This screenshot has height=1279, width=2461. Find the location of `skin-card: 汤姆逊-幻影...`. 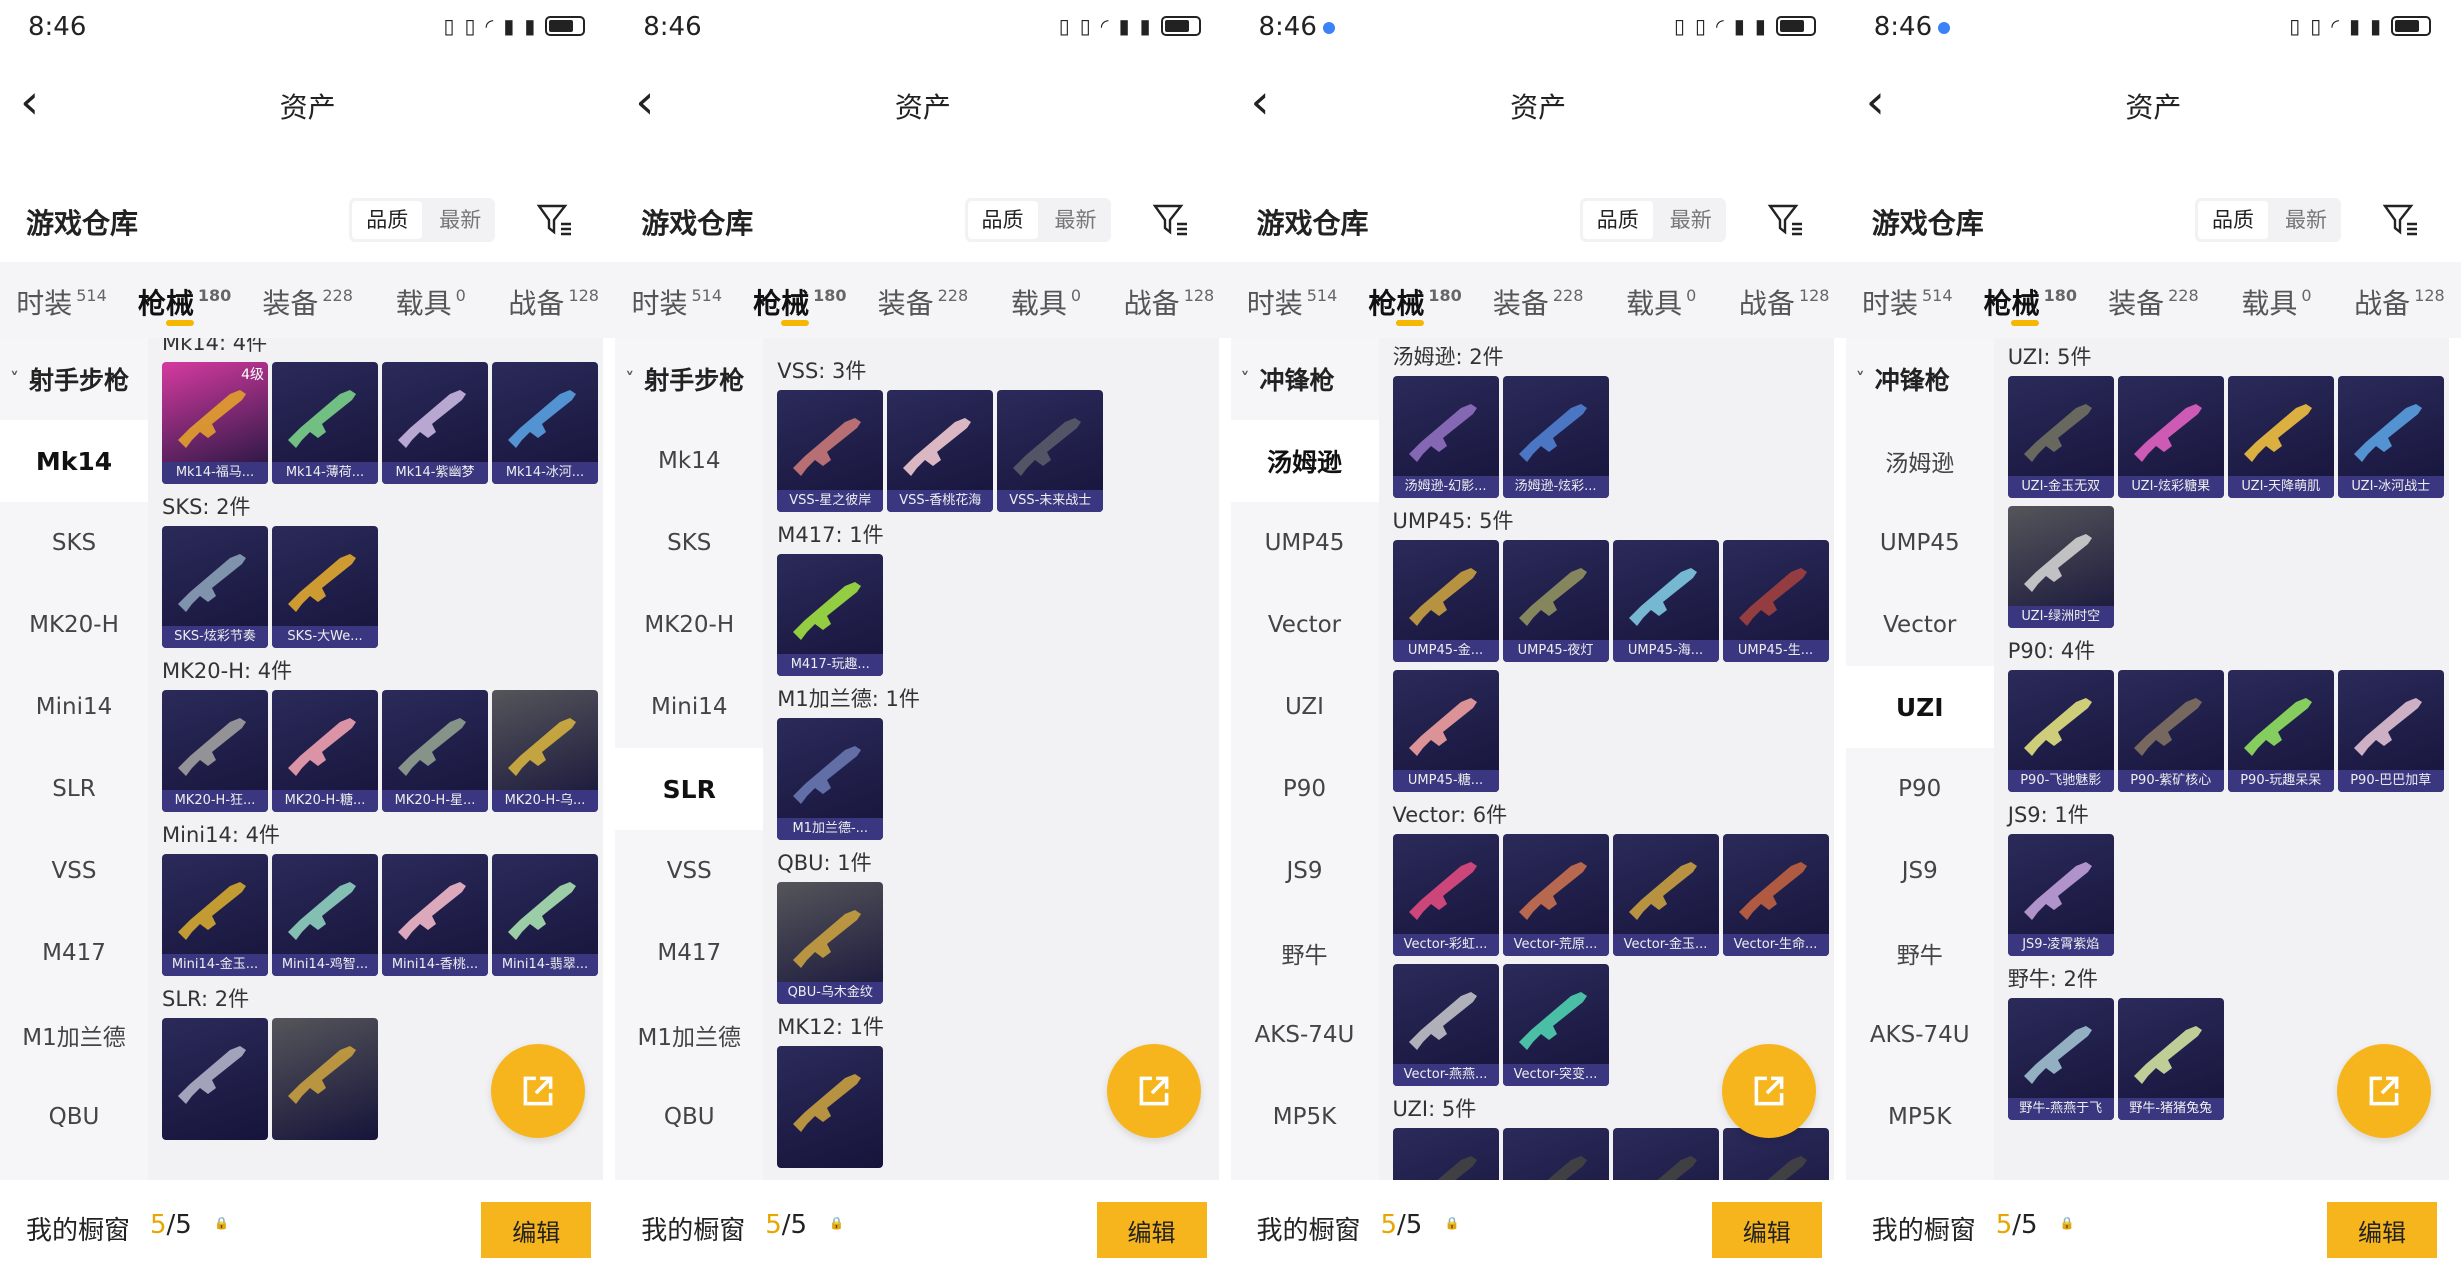

skin-card: 汤姆逊-幻影... is located at coordinates (1445, 437).